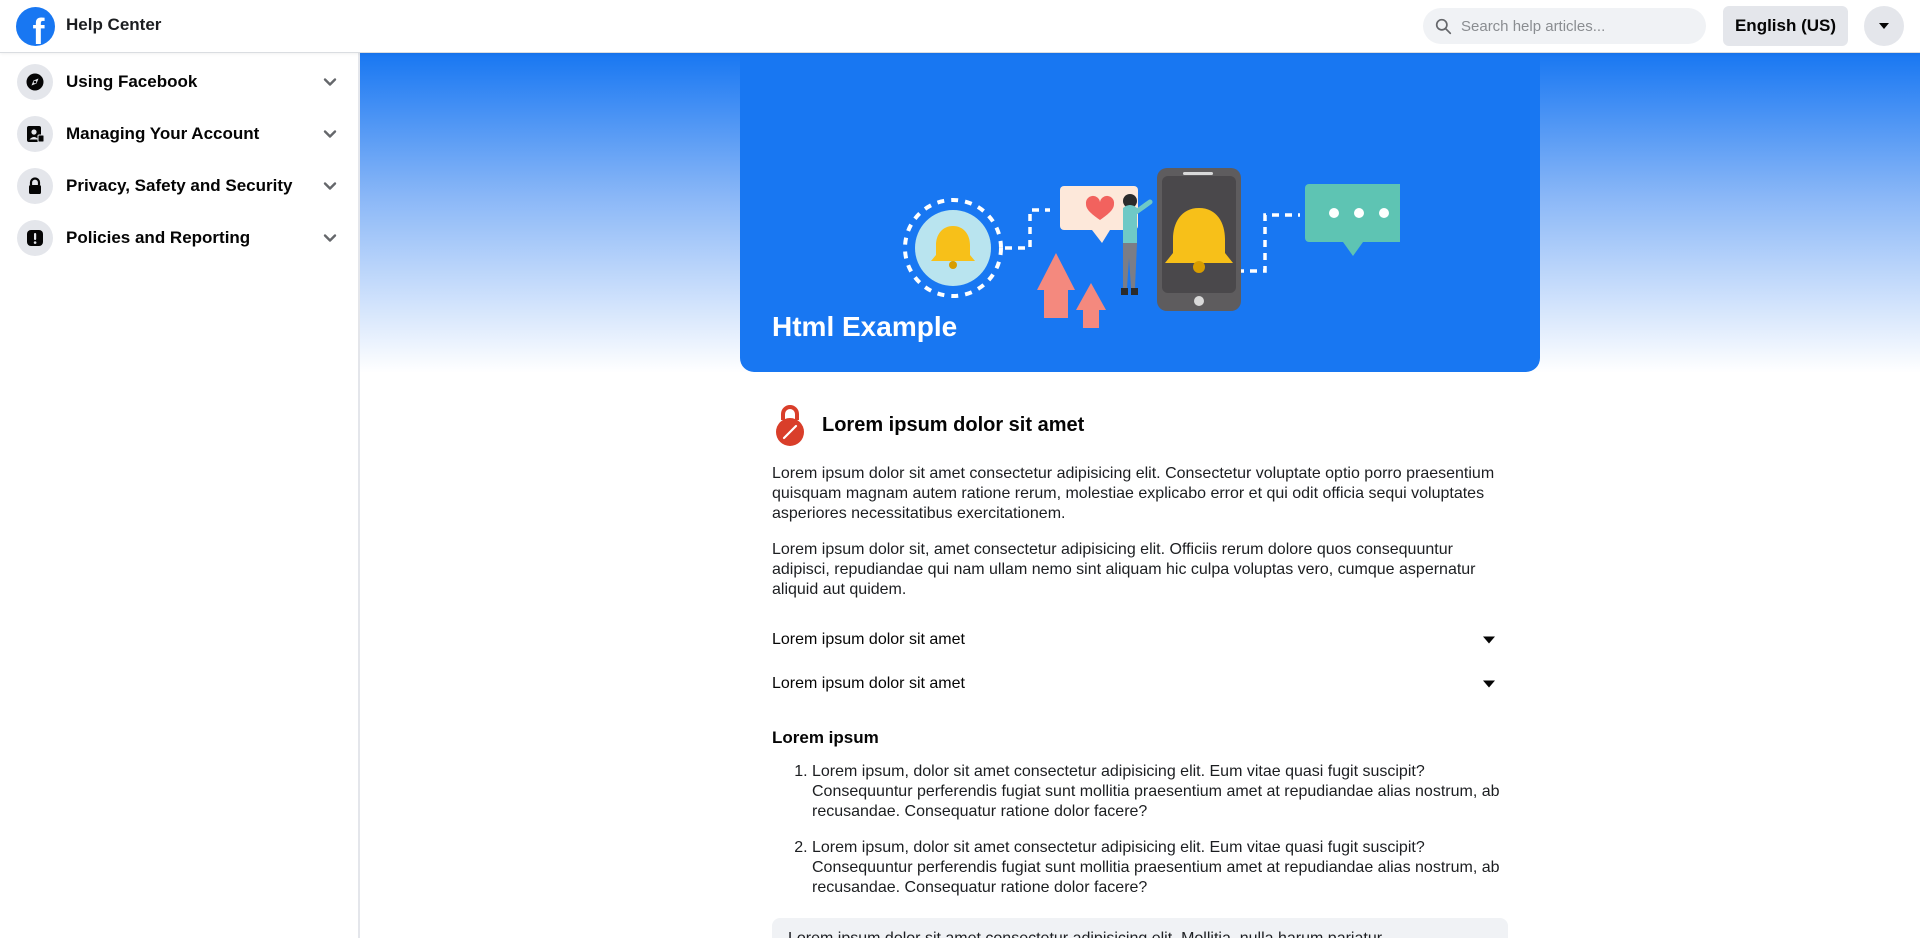 The image size is (1920, 938). I want to click on alert-icon, so click(35, 238).